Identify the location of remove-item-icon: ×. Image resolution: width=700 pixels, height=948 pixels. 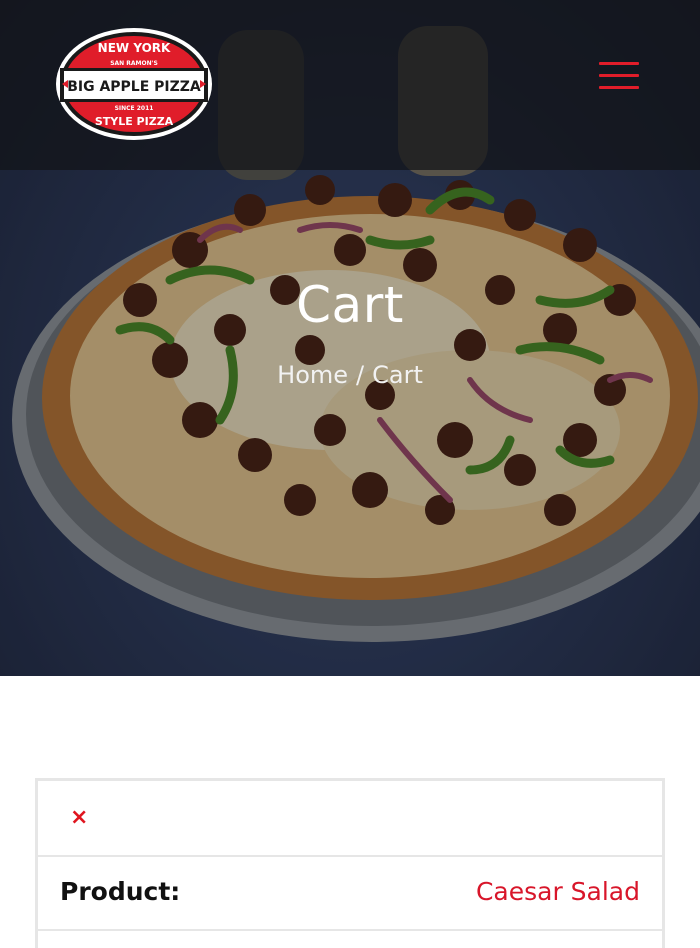
(79, 818).